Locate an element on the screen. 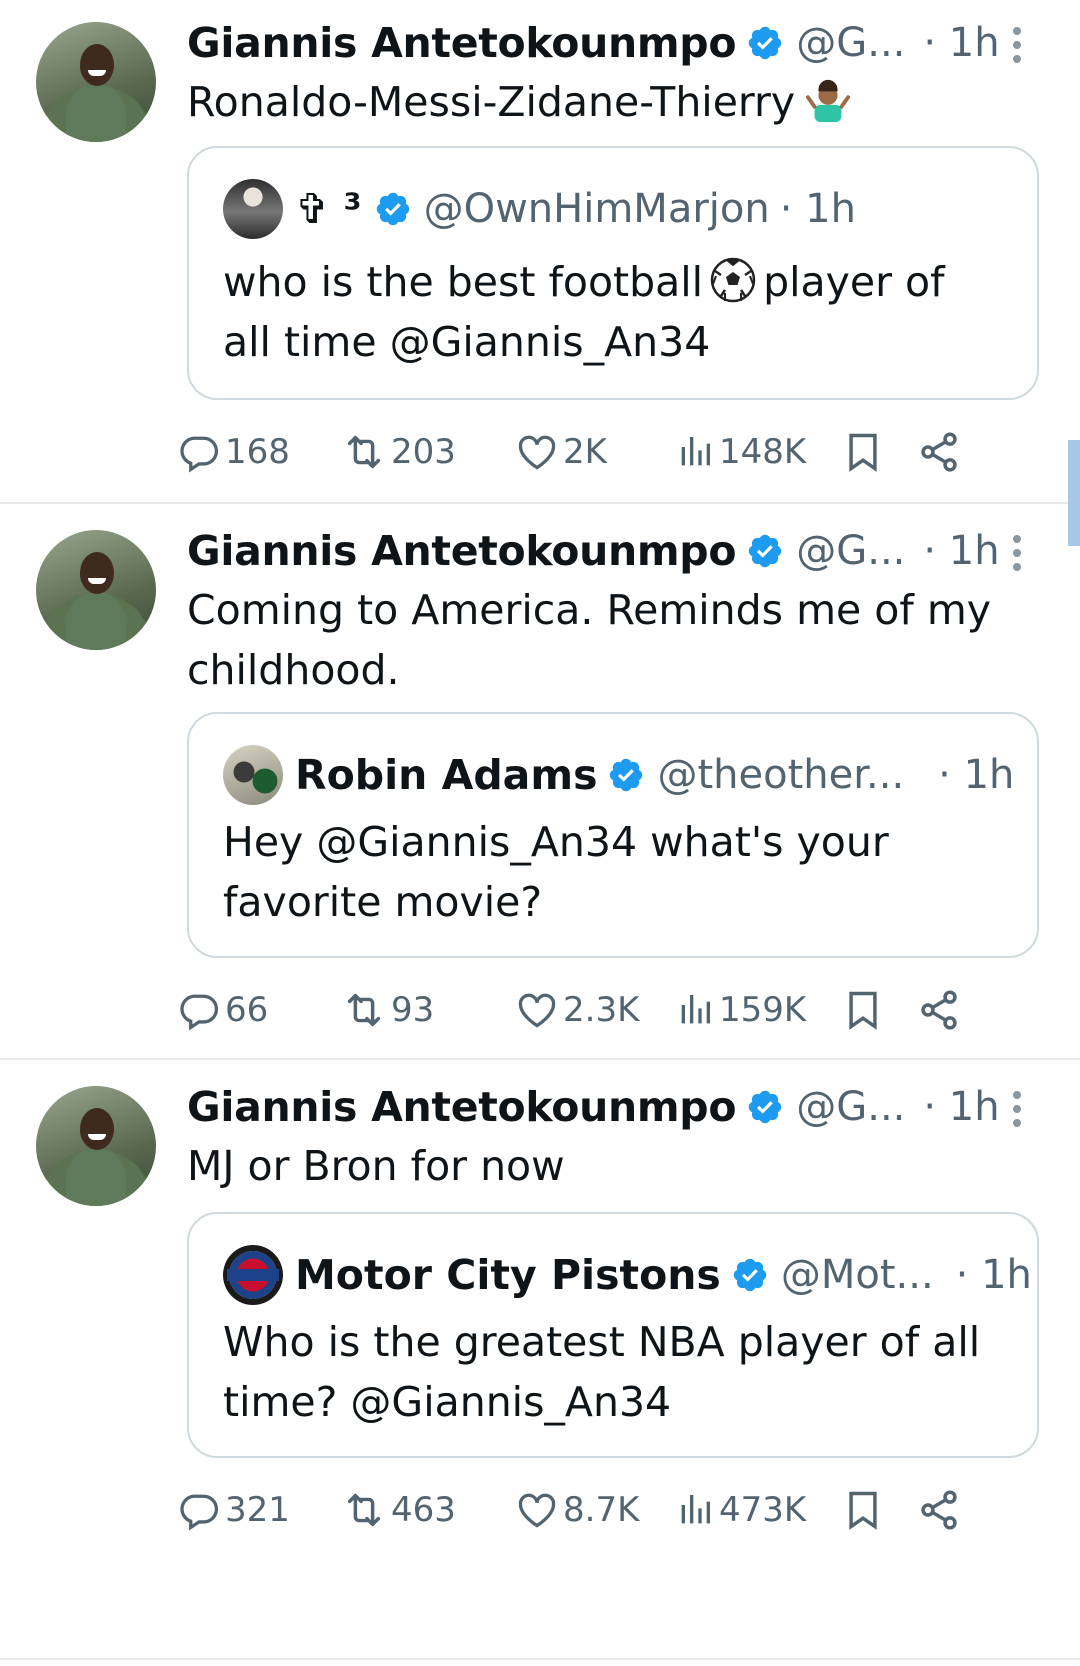  repost-icon is located at coordinates (364, 452).